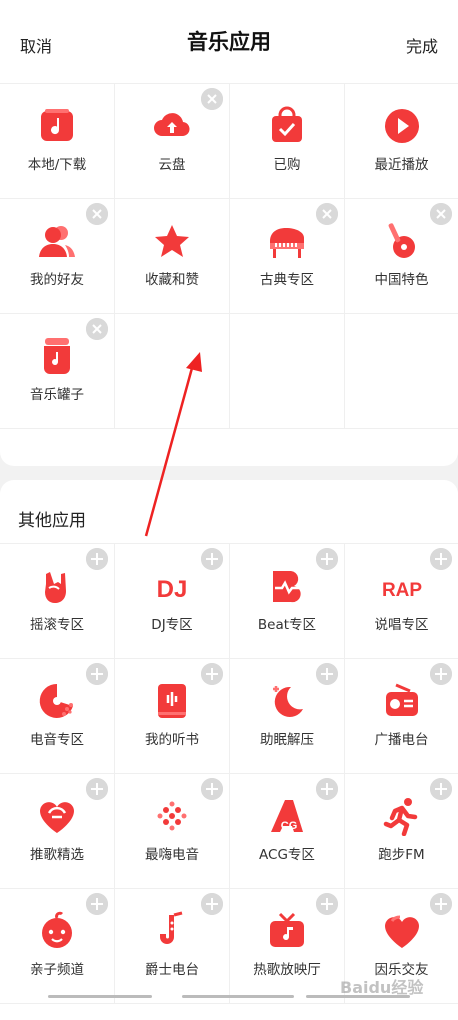 This screenshot has height=1020, width=458. What do you see at coordinates (57, 970) in the screenshot?
I see `app-label: 亲子频道` at bounding box center [57, 970].